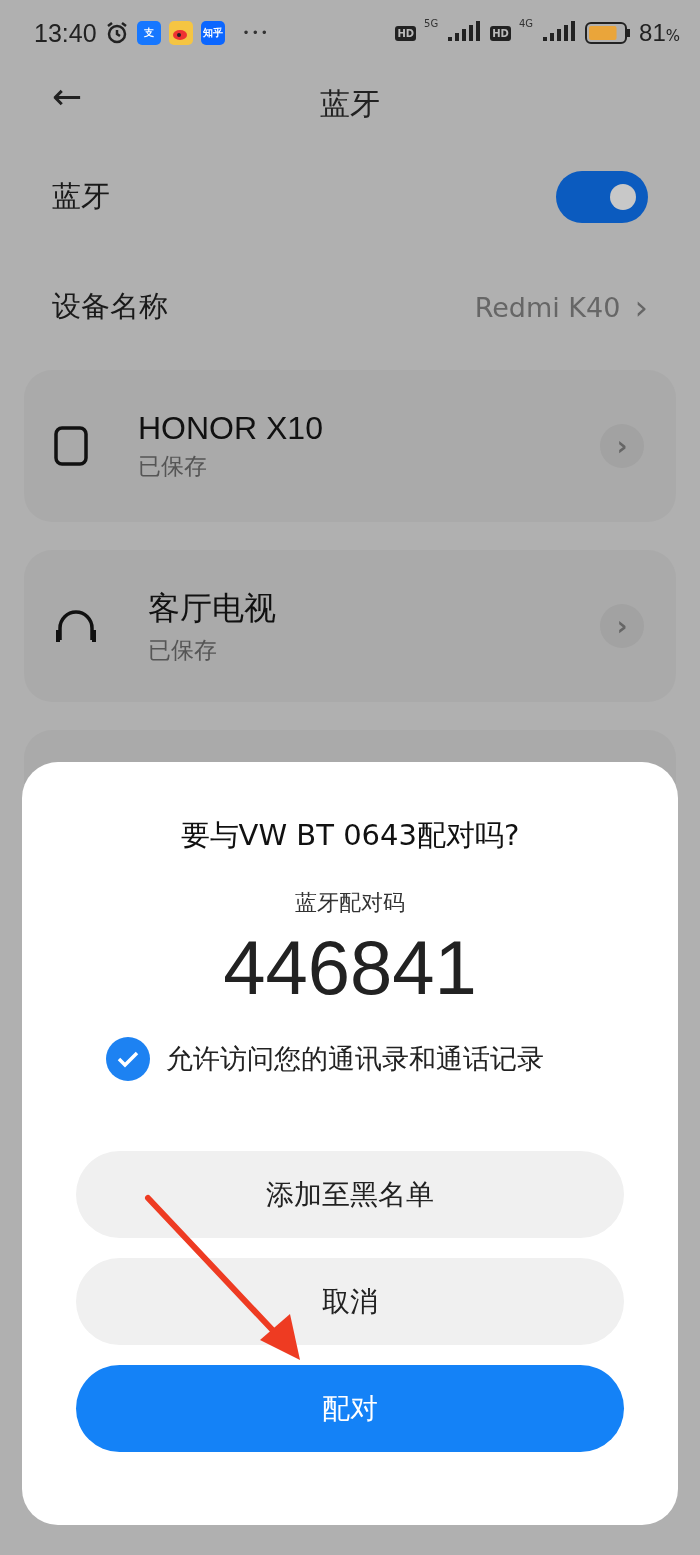 The image size is (700, 1555). I want to click on phone-icon, so click(71, 446).